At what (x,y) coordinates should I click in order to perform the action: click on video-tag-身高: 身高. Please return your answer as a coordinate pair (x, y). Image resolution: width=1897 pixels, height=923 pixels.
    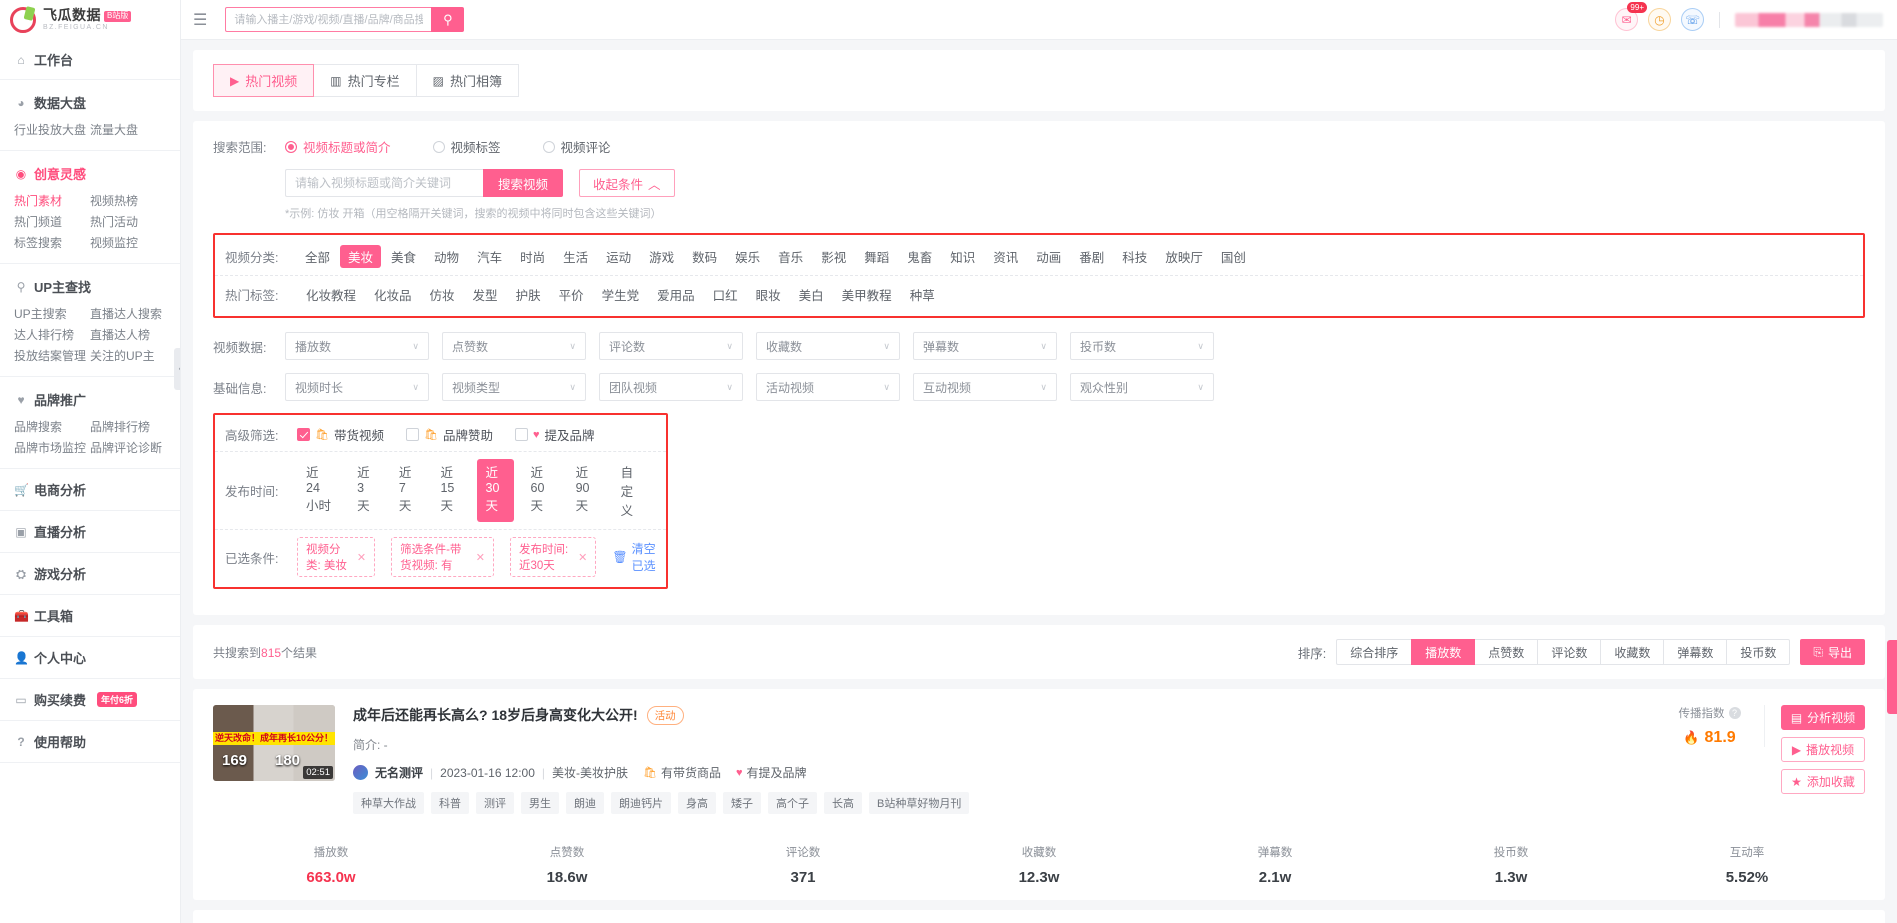
    Looking at the image, I should click on (697, 803).